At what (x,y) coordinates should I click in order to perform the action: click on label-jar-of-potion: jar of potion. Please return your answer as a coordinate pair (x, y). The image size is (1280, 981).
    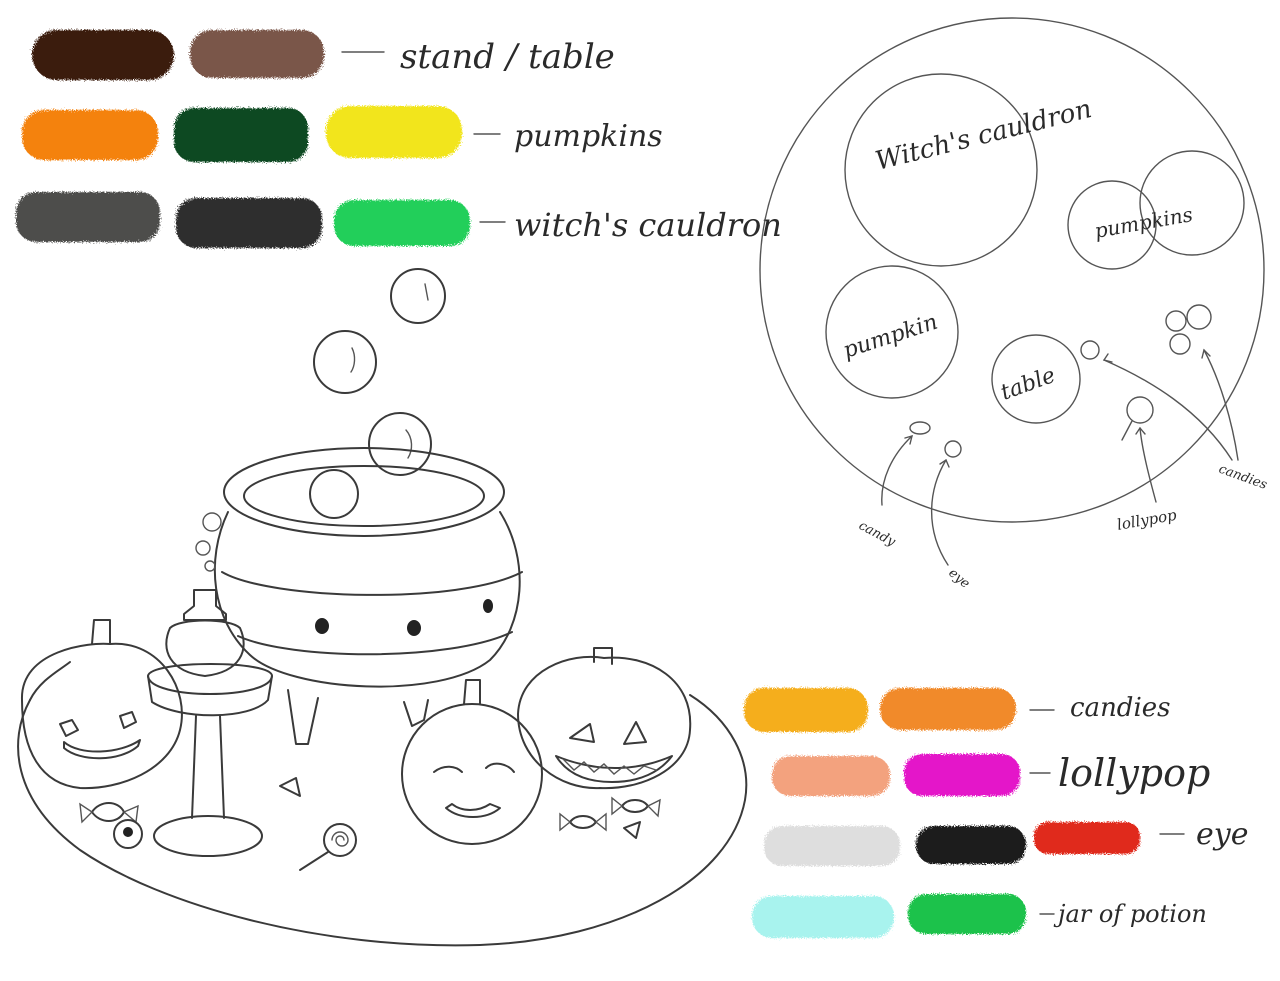
    Looking at the image, I should click on (1130, 914).